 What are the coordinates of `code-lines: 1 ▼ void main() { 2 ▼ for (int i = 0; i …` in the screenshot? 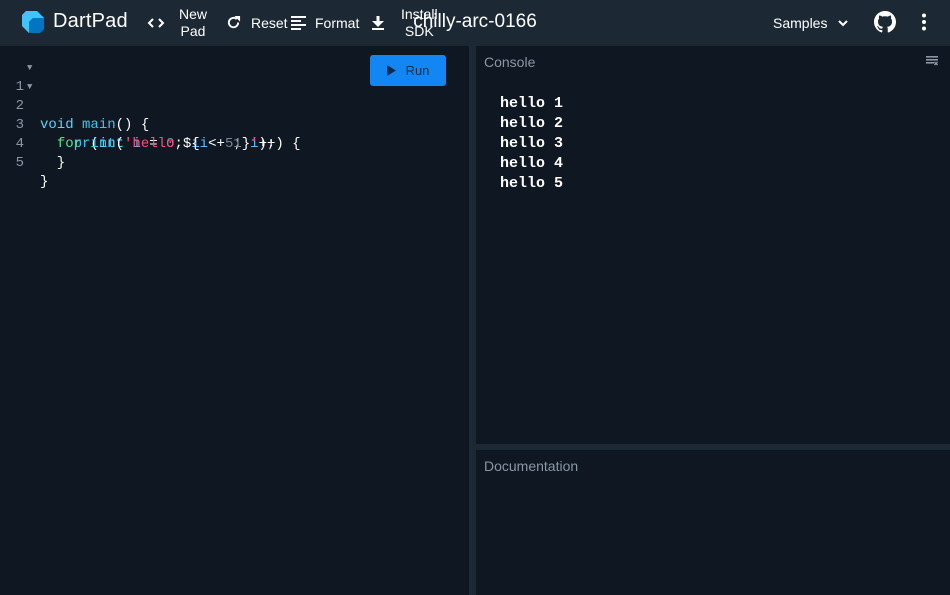 It's located at (150, 124).